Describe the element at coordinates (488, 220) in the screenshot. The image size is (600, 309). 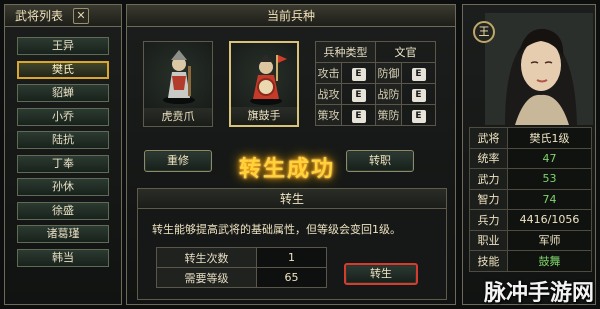
I see `info-label: 兵力` at that location.